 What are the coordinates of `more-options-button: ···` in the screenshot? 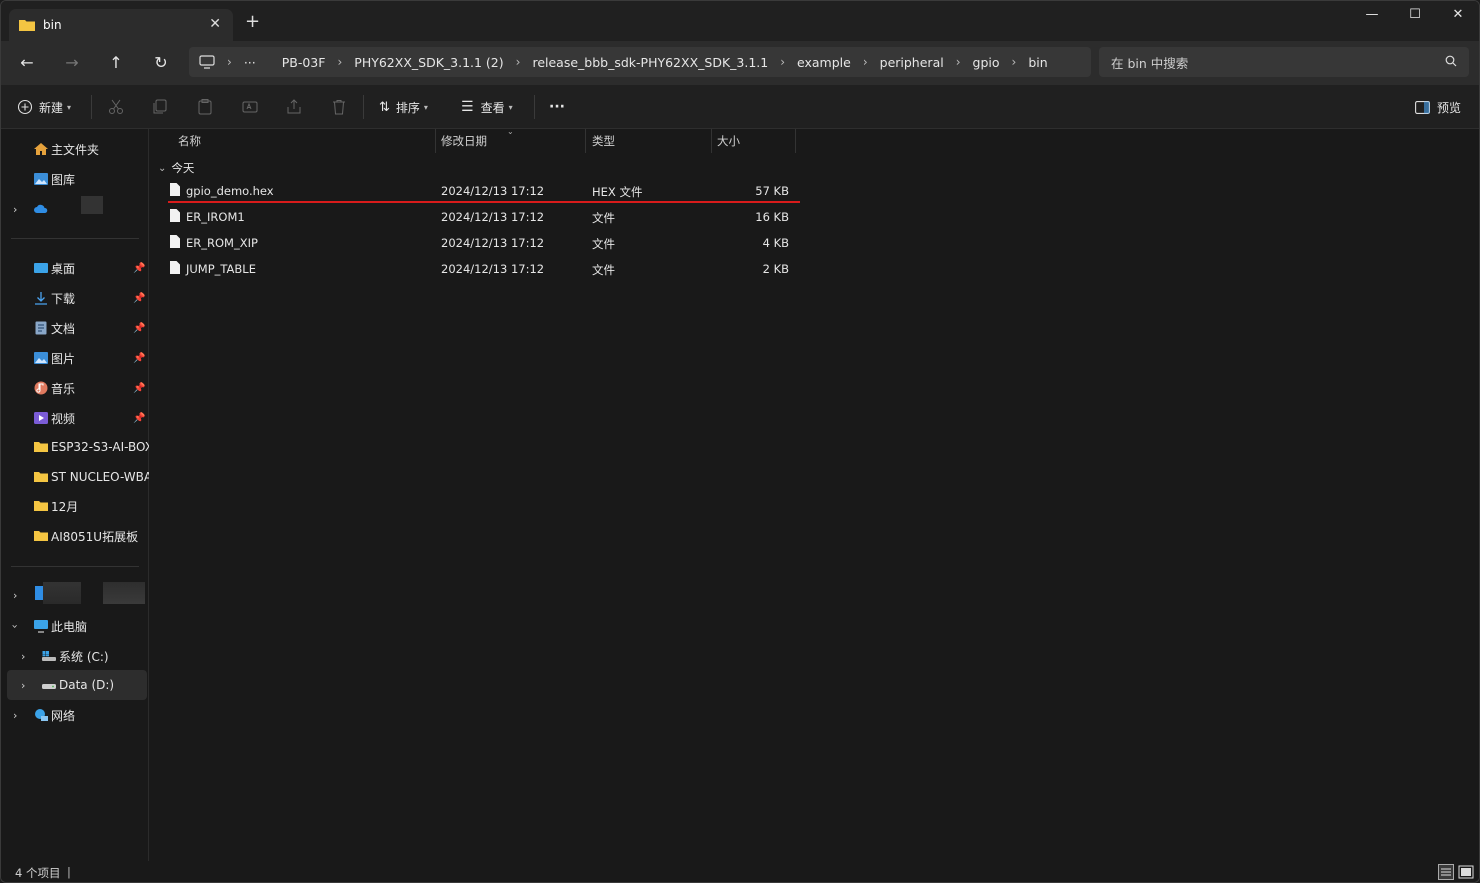 It's located at (557, 107).